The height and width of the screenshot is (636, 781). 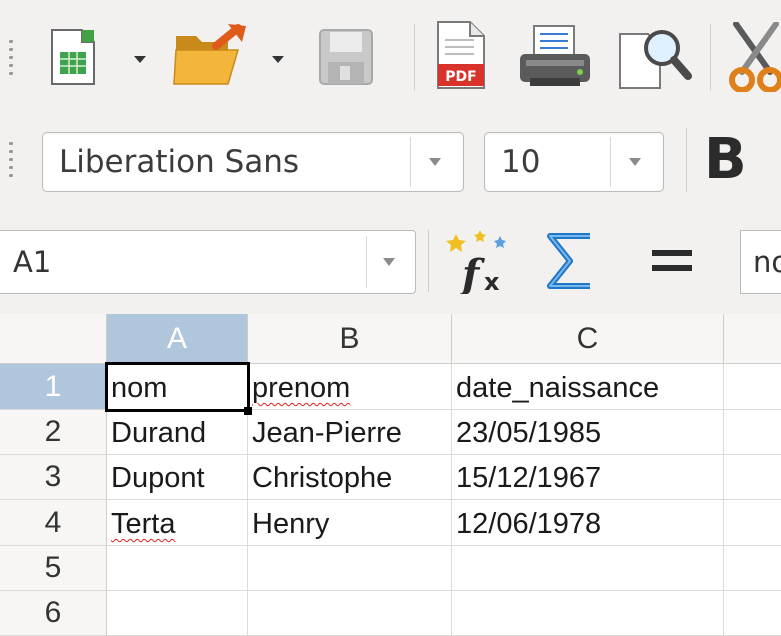 I want to click on cell-a3: Dupont, so click(x=177, y=477).